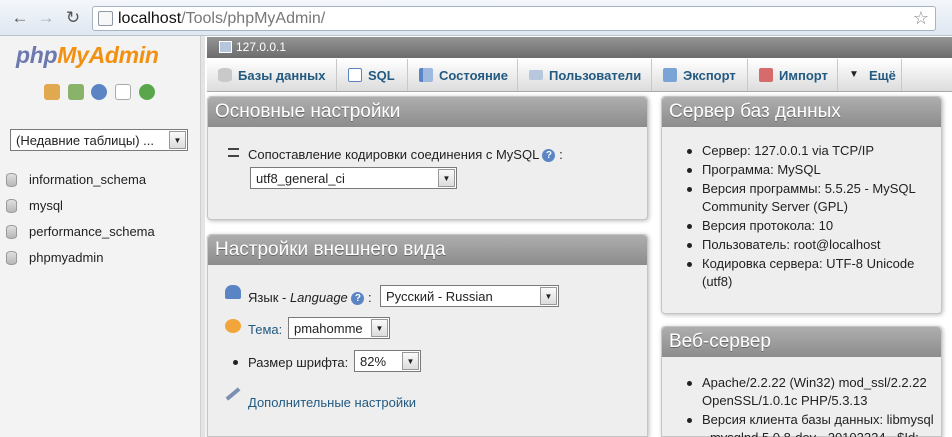 The width and height of the screenshot is (952, 437). Describe the element at coordinates (310, 298) in the screenshot. I see `language-label: Язык - Language ? :` at that location.